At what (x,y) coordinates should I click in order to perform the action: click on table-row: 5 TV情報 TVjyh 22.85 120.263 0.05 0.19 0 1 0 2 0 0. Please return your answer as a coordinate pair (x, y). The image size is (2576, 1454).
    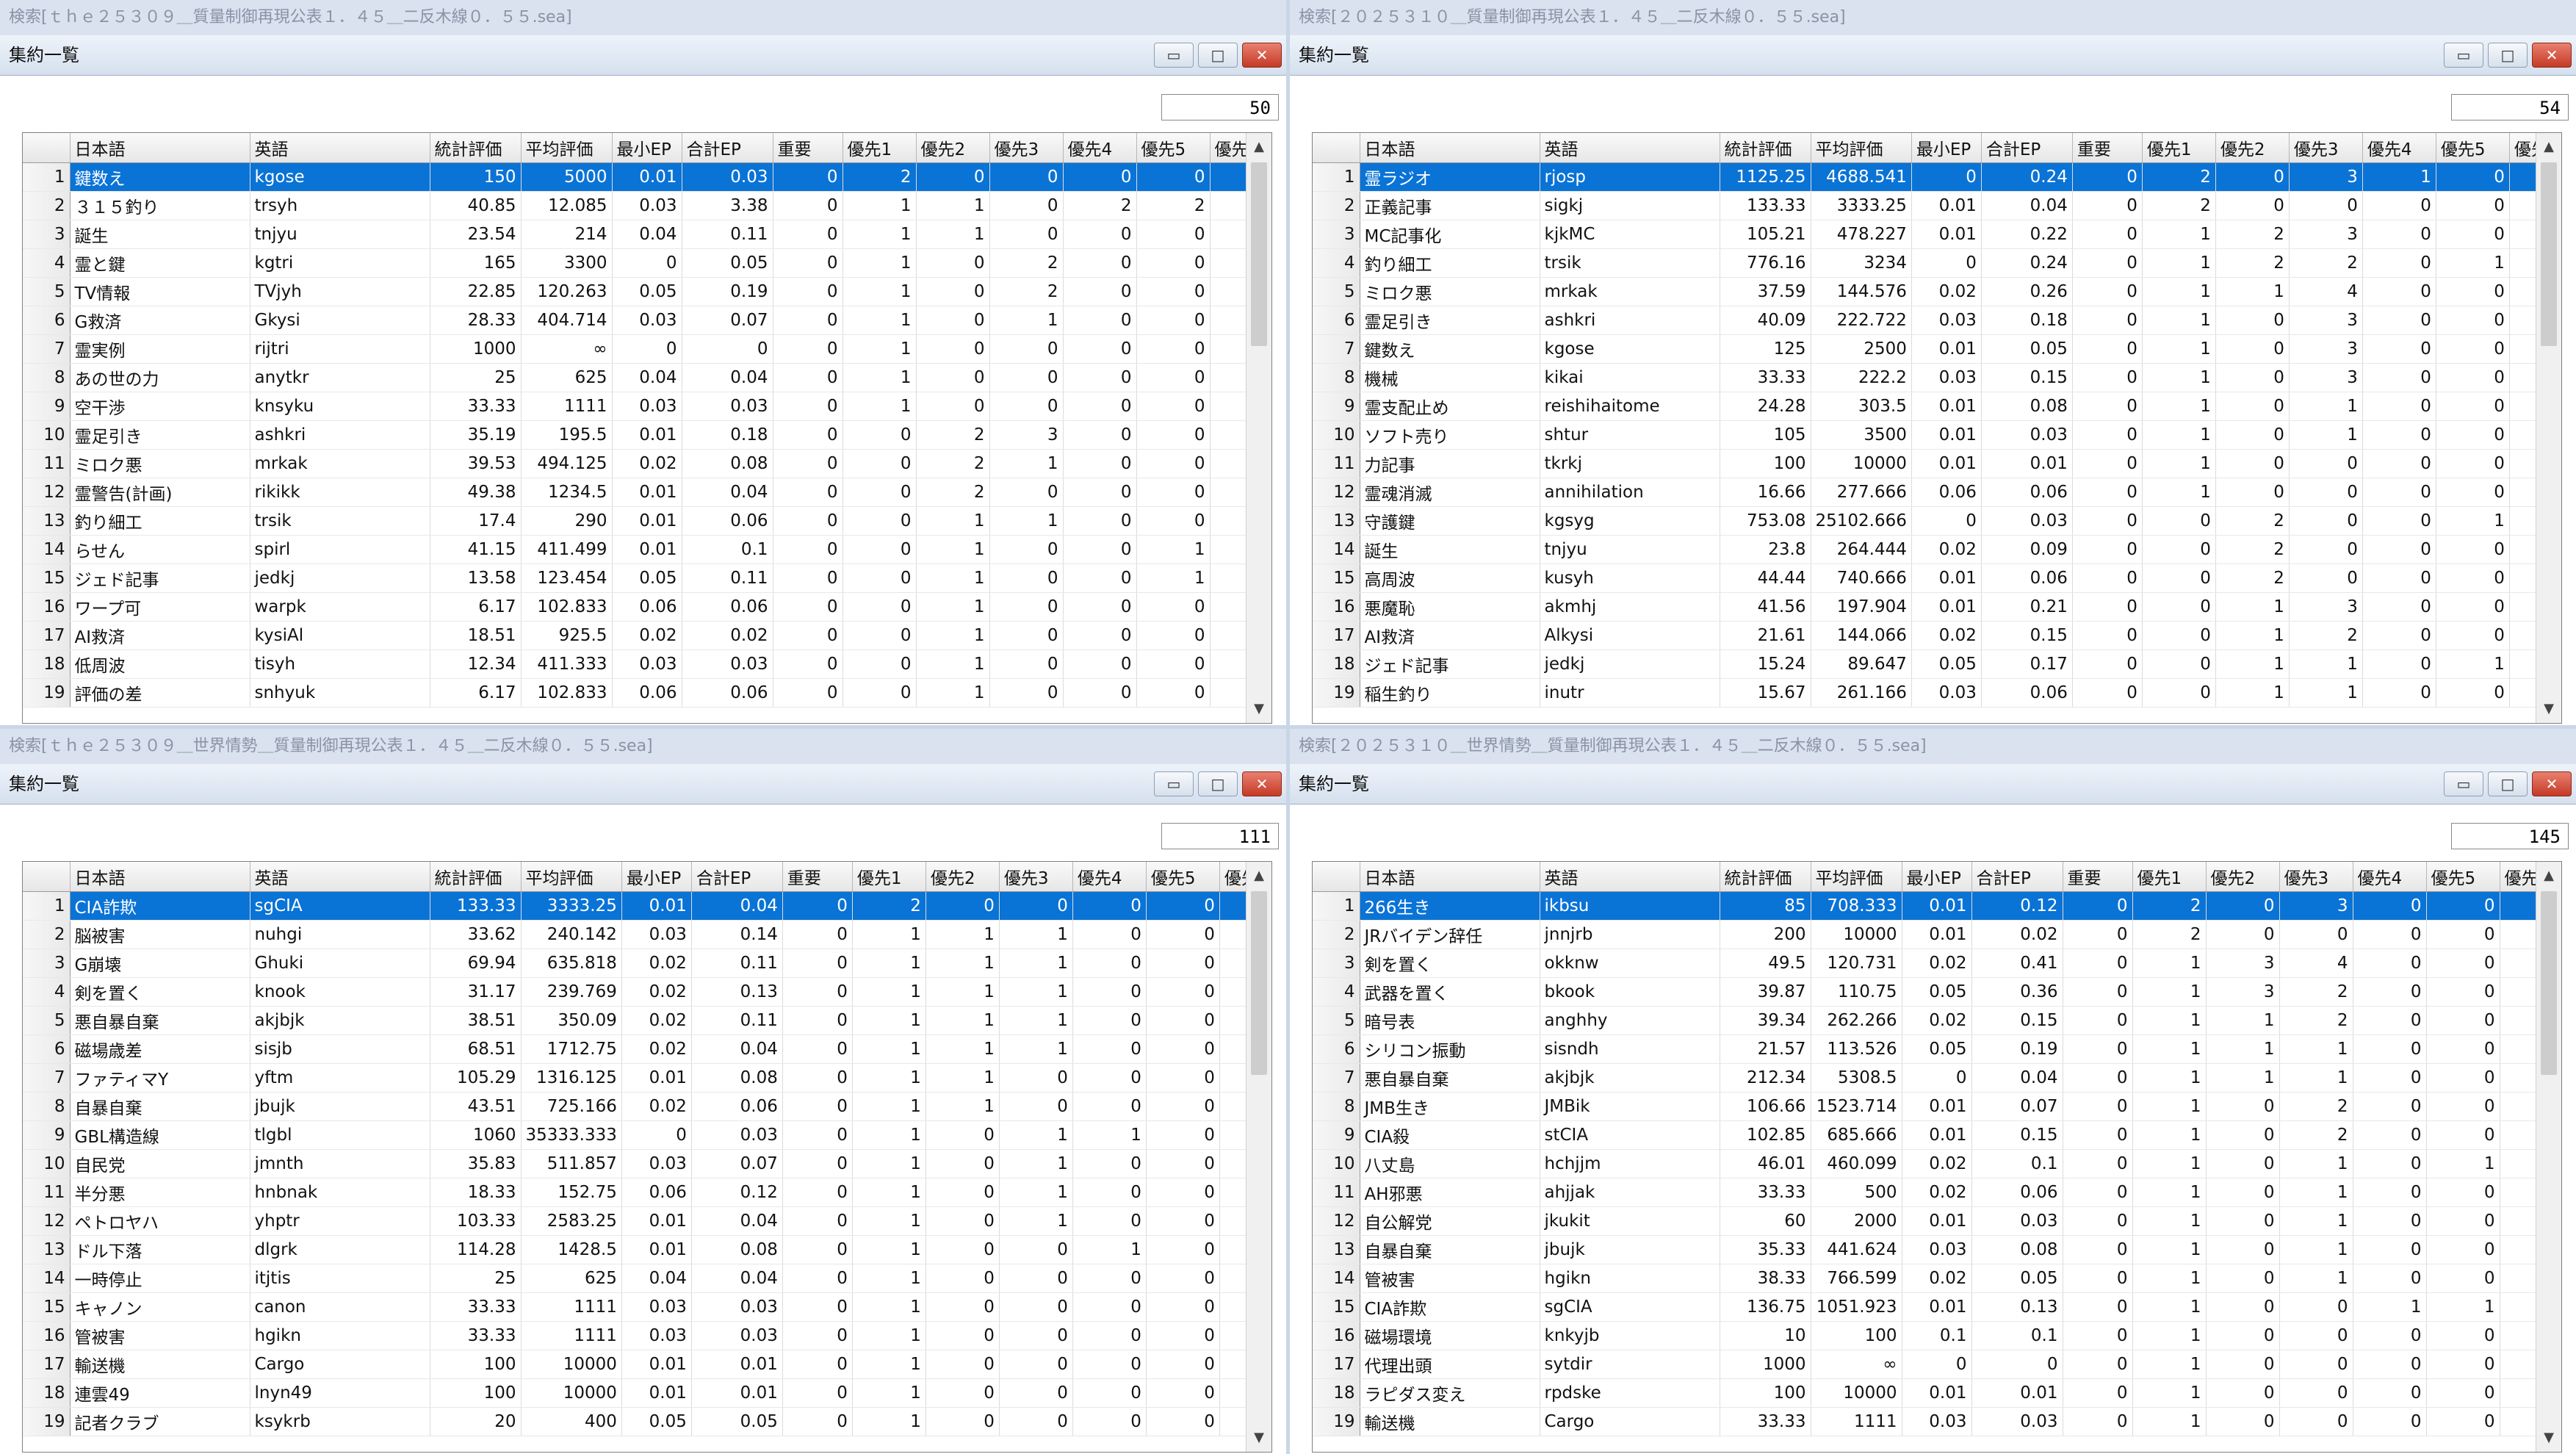
    Looking at the image, I should click on (640, 291).